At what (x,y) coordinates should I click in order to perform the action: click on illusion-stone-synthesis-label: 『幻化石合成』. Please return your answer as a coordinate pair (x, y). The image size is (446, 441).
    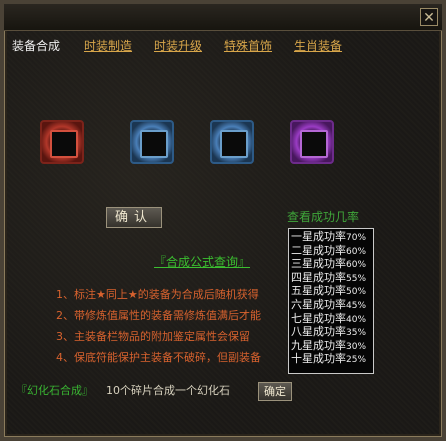
    Looking at the image, I should click on (54, 391).